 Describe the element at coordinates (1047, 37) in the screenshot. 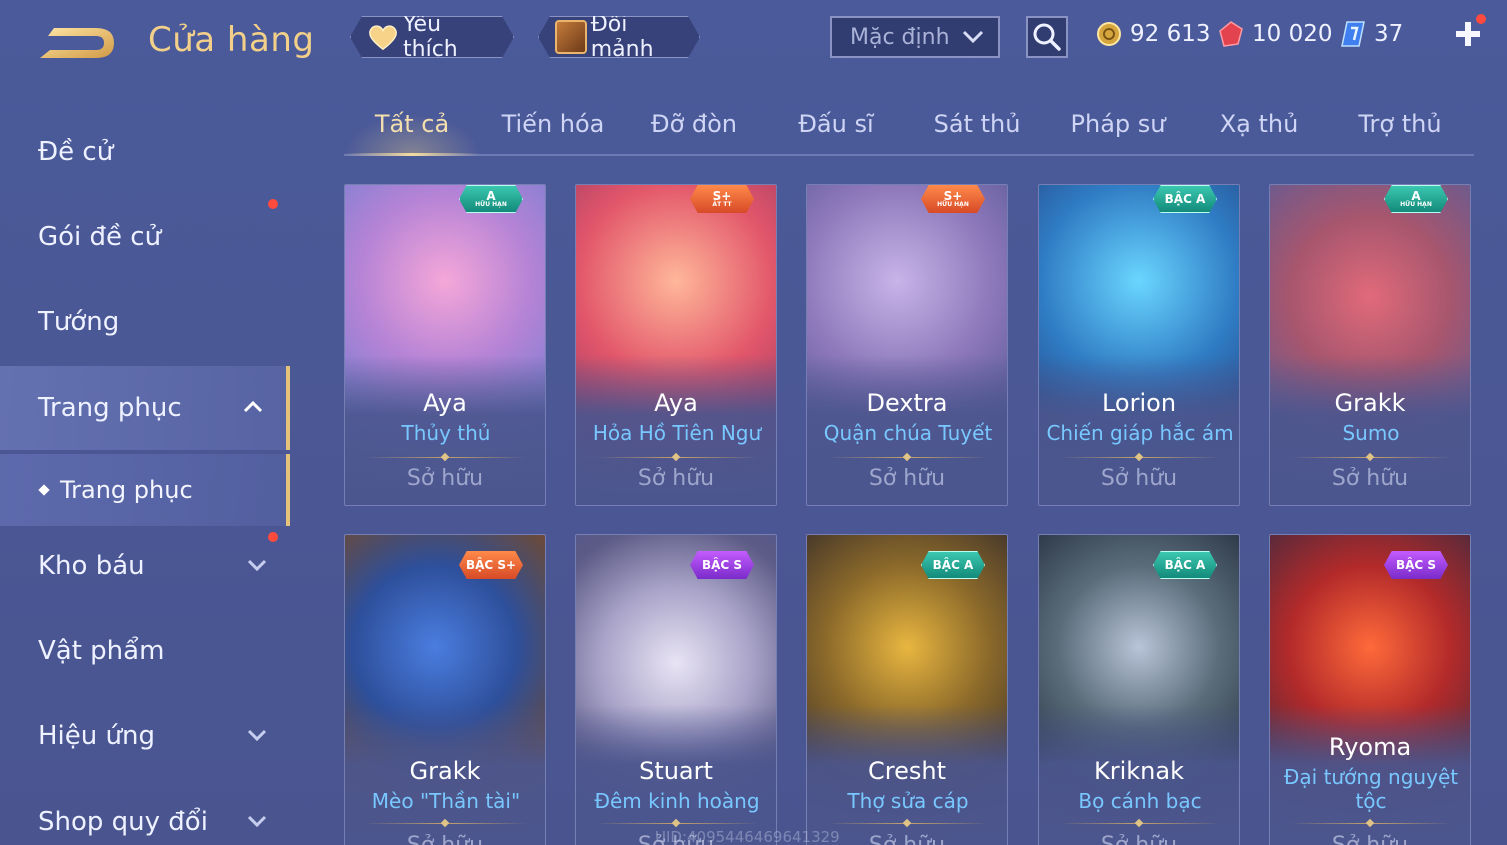

I see `search-button` at that location.